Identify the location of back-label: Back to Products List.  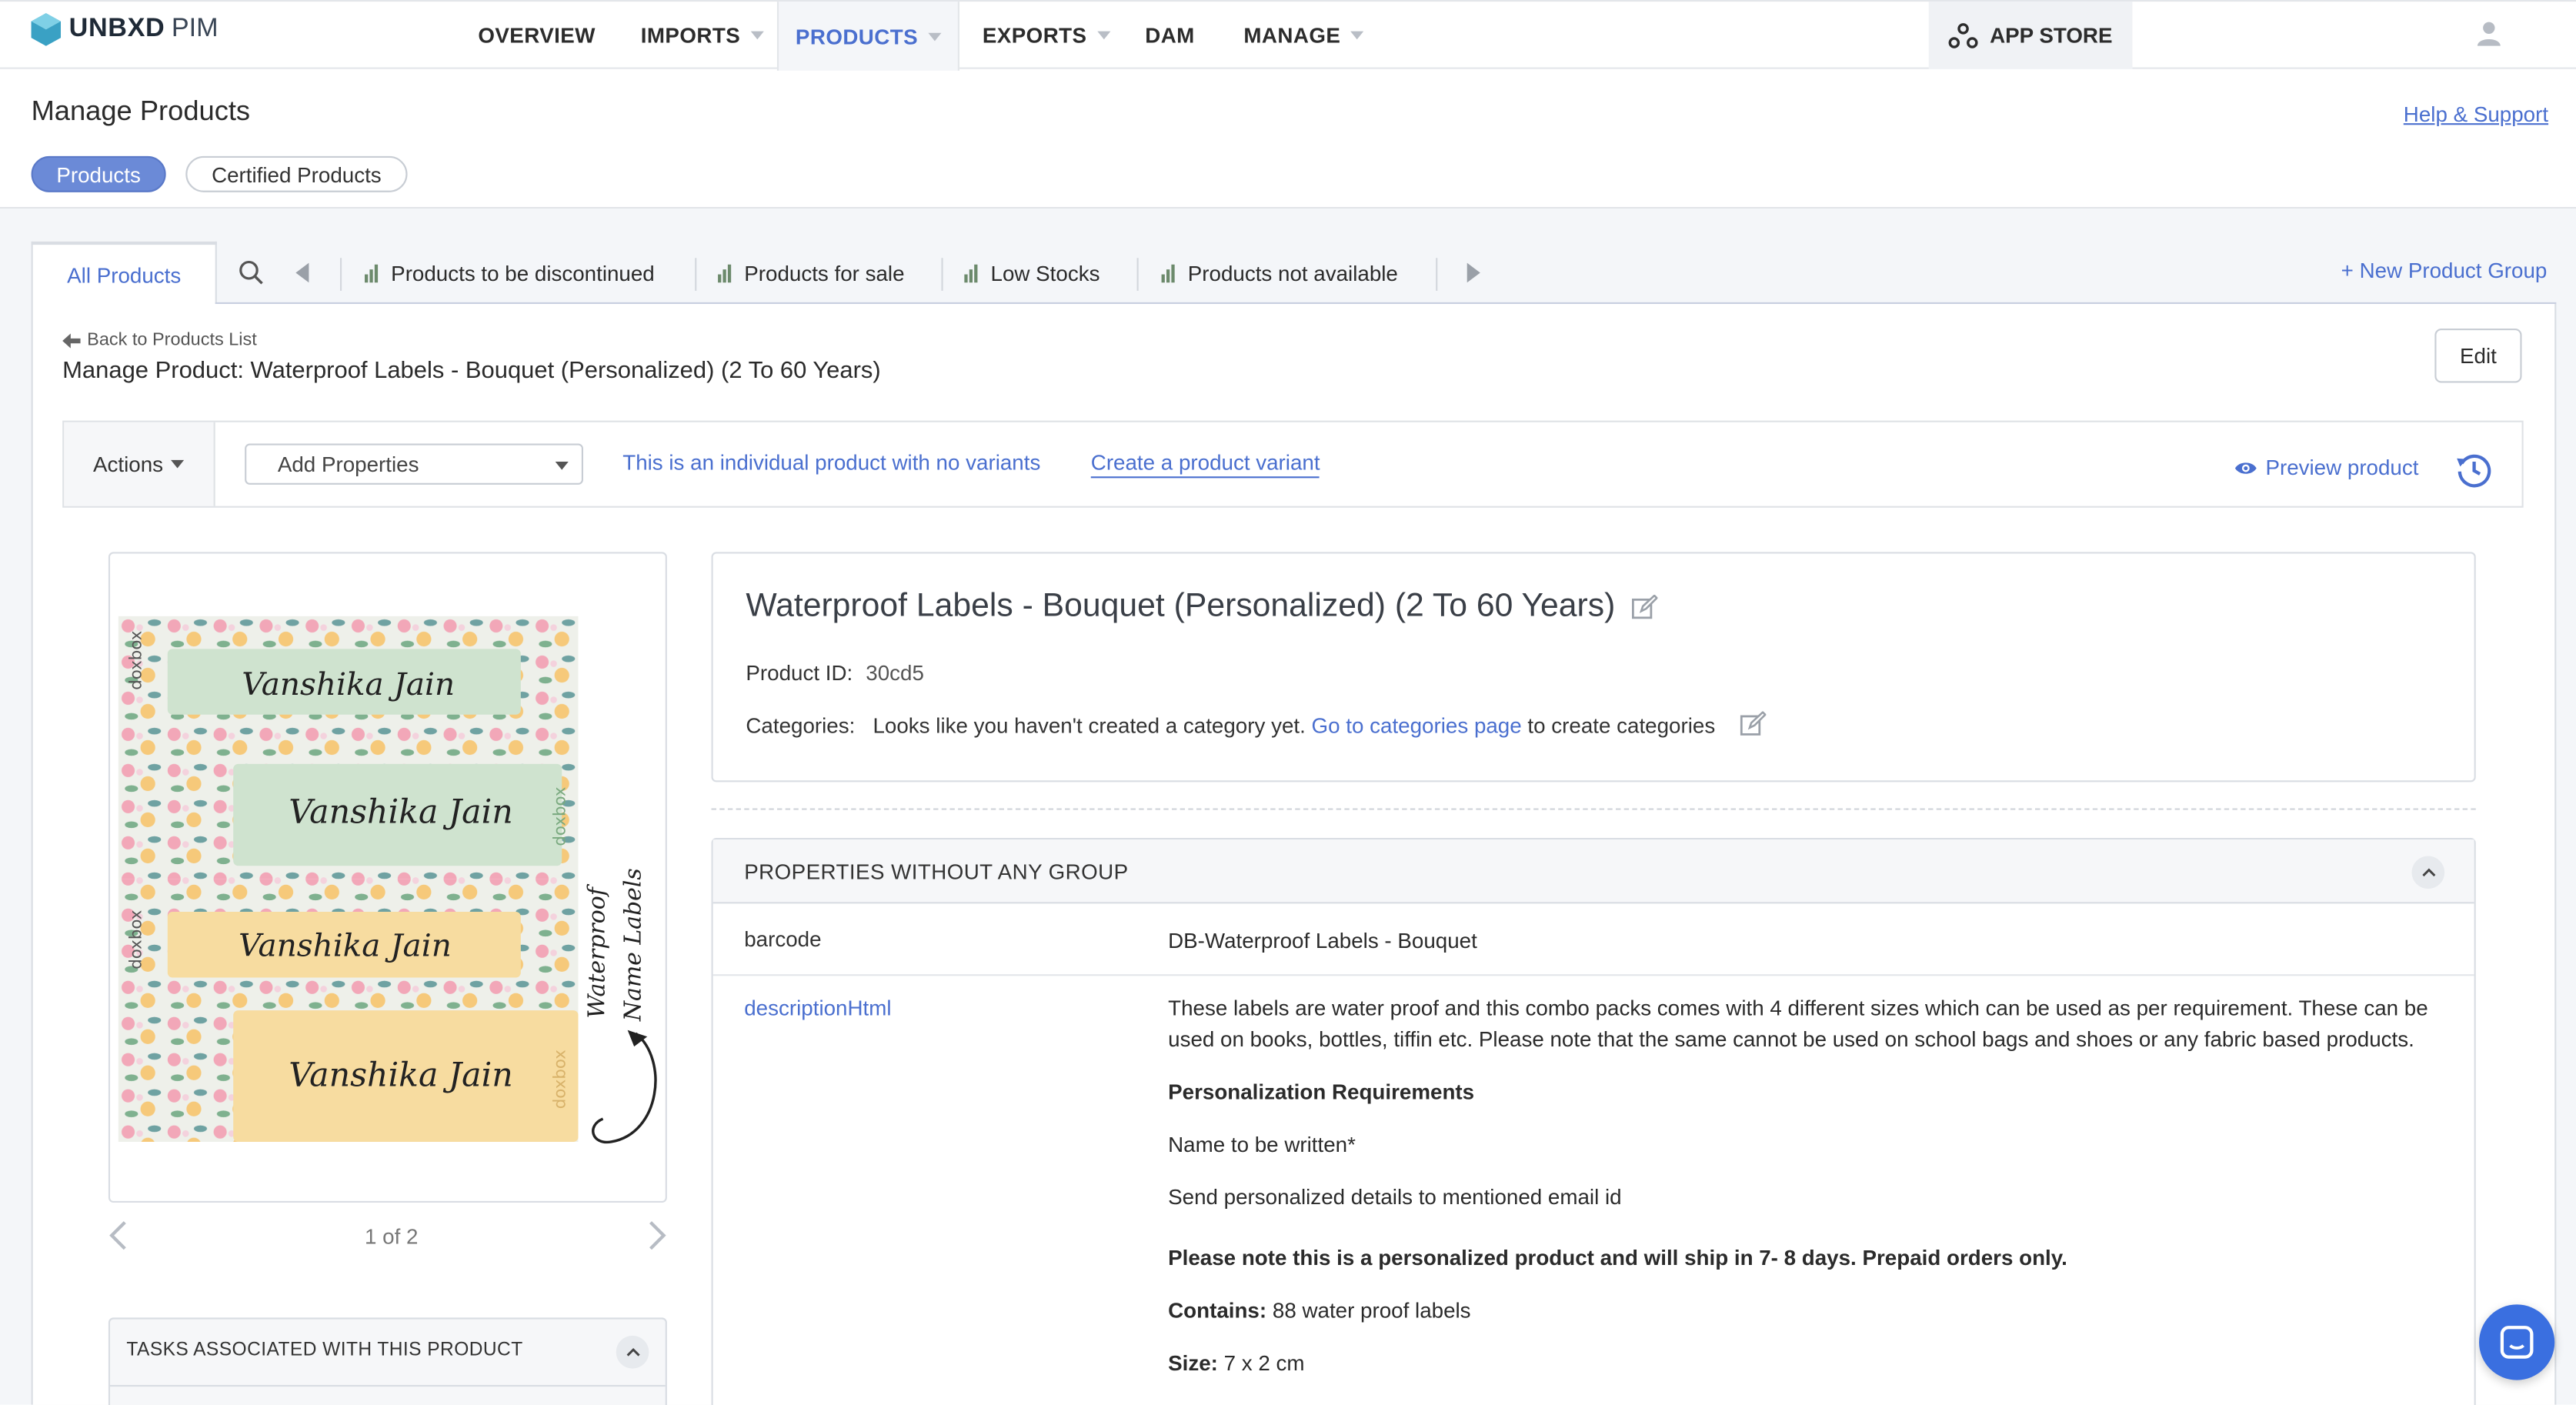
(172, 340).